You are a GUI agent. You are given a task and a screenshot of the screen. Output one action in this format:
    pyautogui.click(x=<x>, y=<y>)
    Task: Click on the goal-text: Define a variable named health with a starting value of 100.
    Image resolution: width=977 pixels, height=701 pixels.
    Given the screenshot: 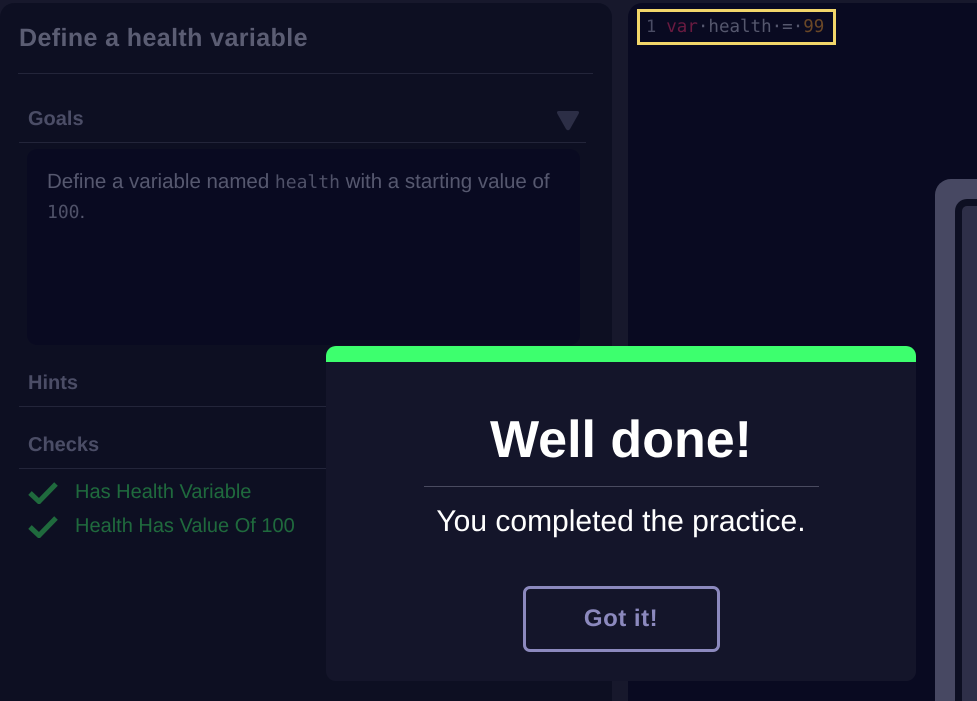 What is the action you would take?
    pyautogui.click(x=299, y=197)
    